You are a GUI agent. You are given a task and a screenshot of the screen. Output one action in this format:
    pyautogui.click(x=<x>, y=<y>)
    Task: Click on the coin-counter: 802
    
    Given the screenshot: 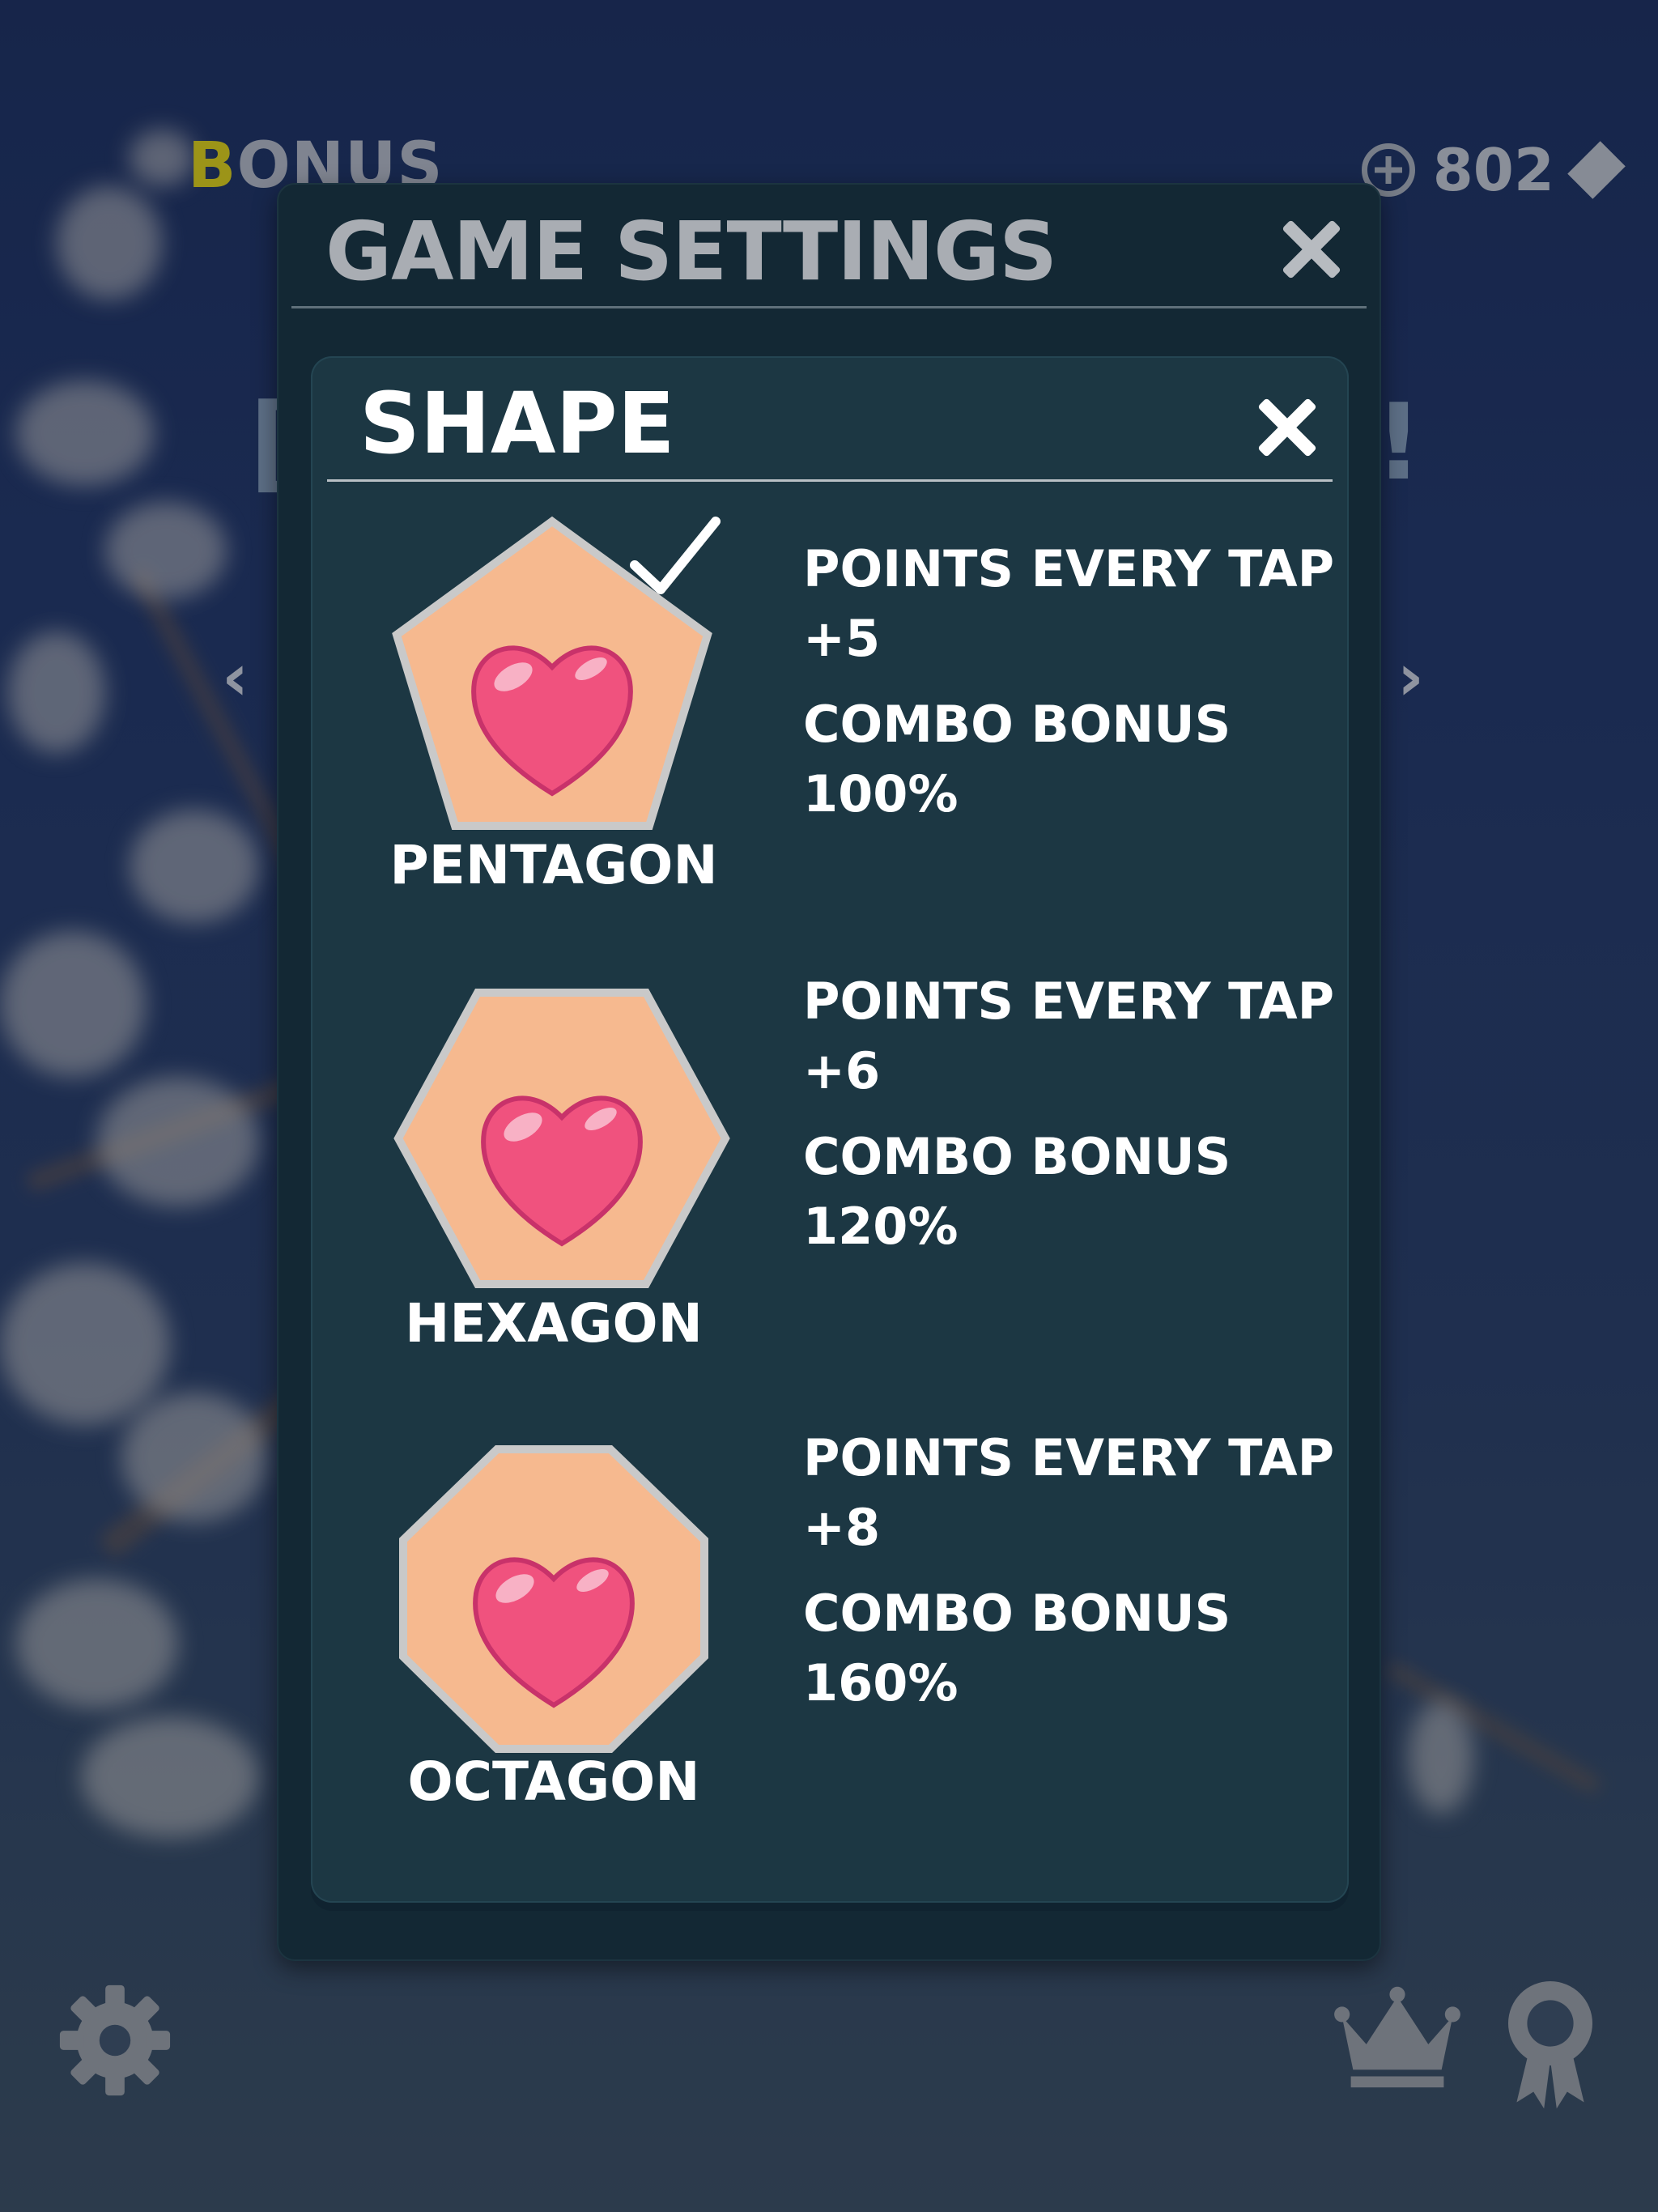 What is the action you would take?
    pyautogui.click(x=1493, y=170)
    